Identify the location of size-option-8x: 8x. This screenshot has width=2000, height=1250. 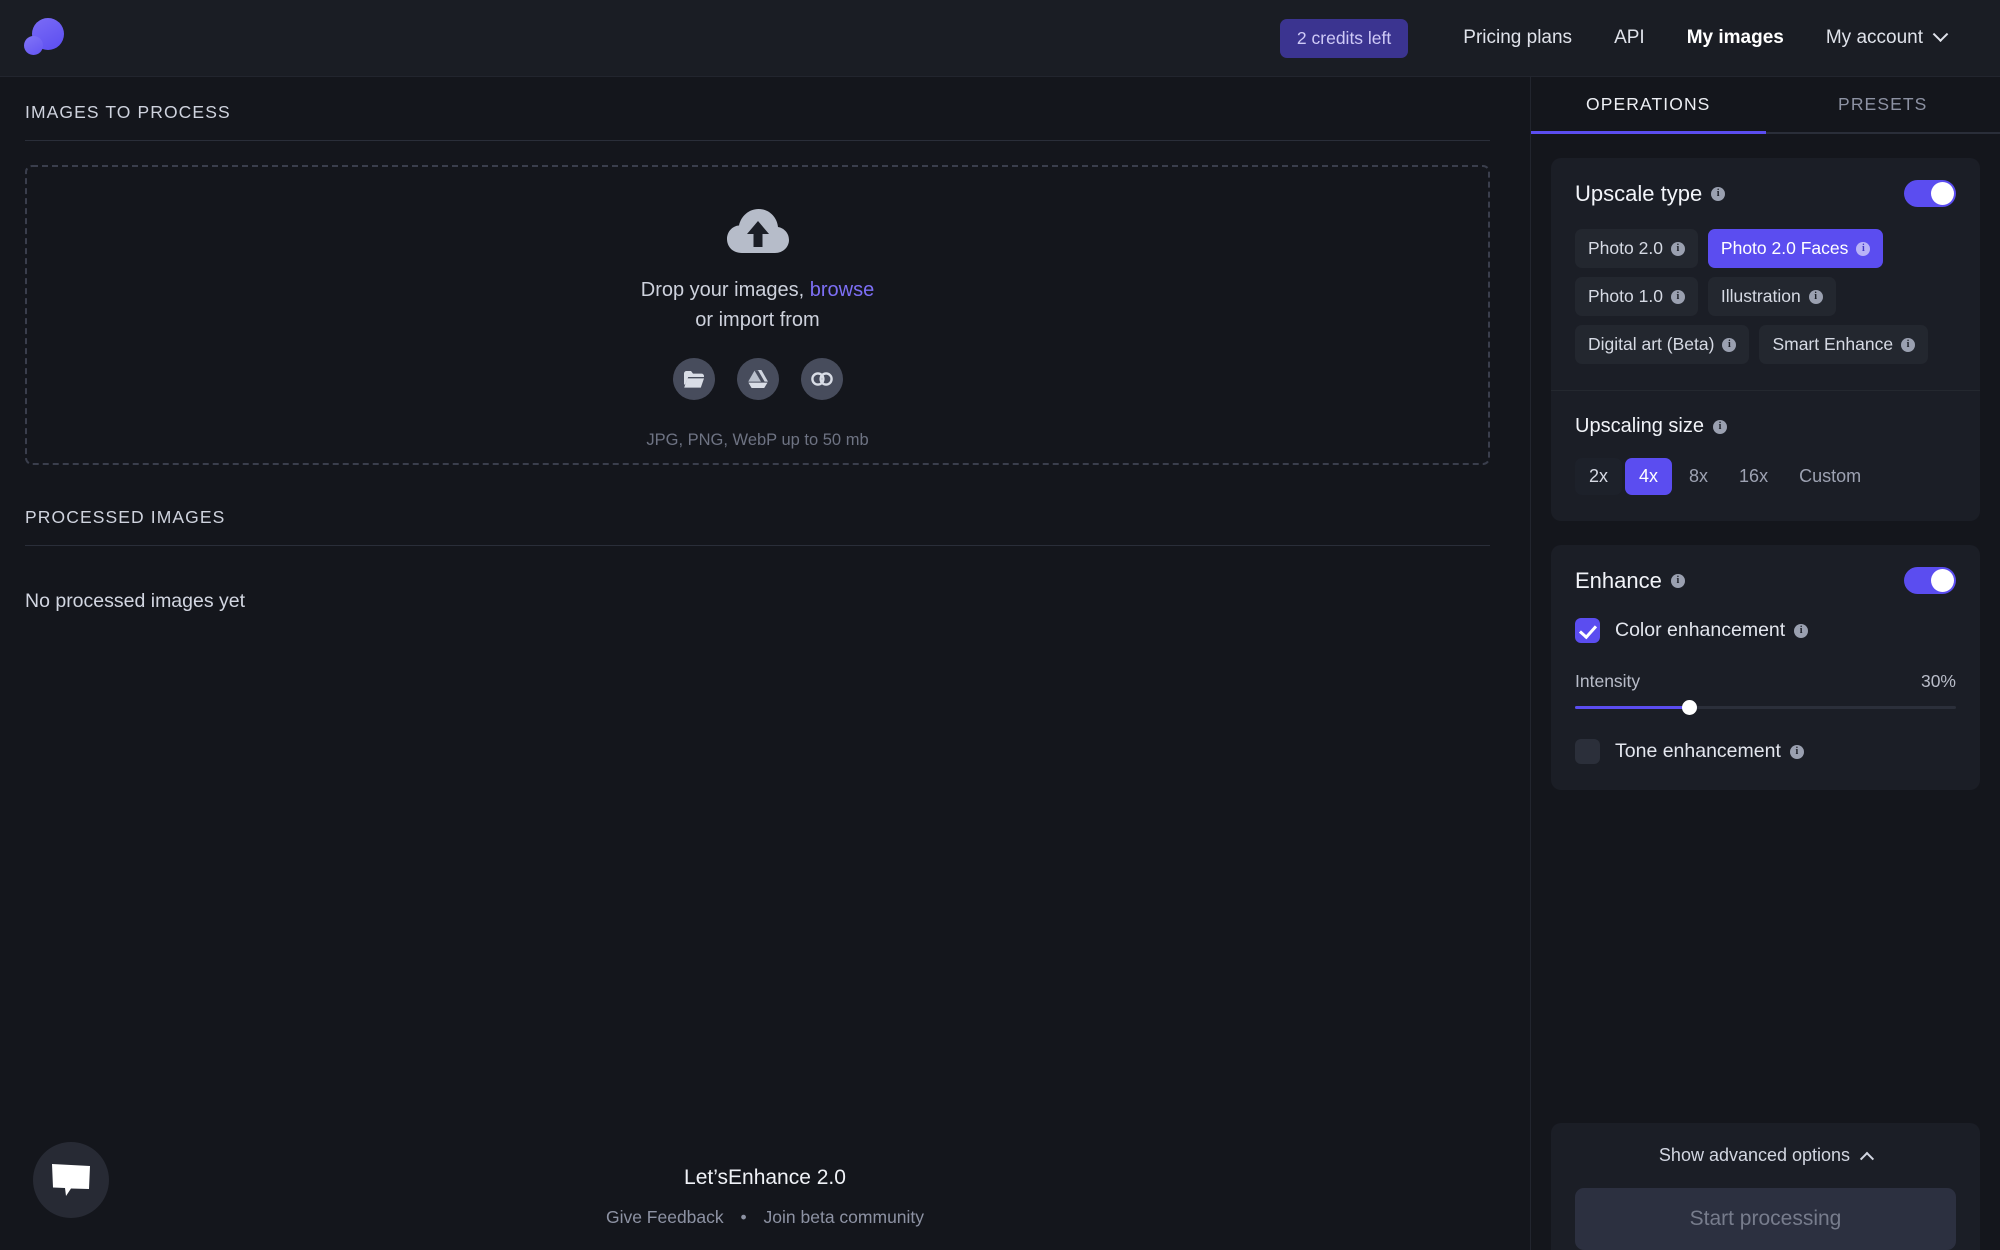
(1698, 476).